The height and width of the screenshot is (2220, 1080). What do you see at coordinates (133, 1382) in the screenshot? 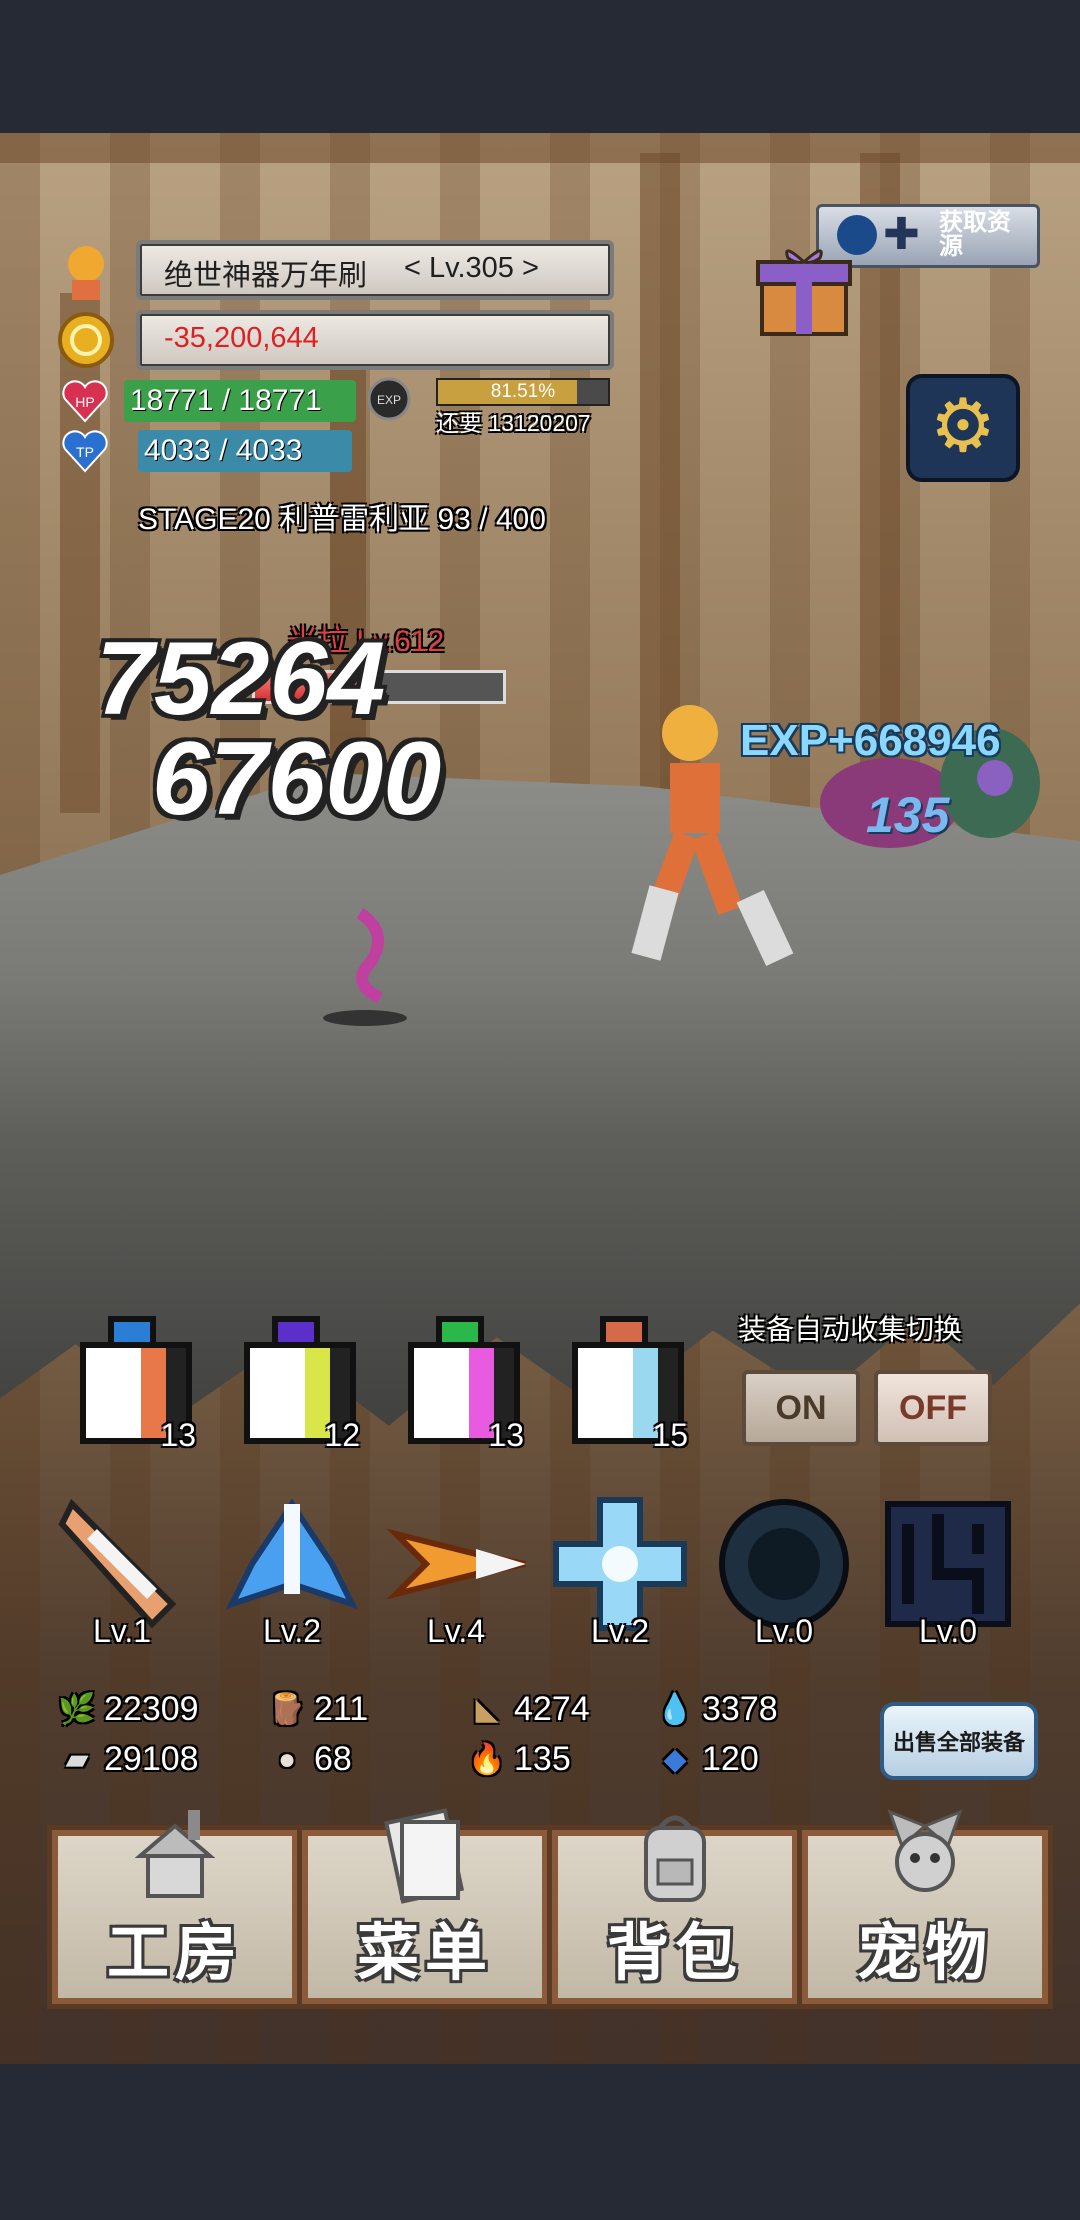
I see `potion-slot-1: 13` at bounding box center [133, 1382].